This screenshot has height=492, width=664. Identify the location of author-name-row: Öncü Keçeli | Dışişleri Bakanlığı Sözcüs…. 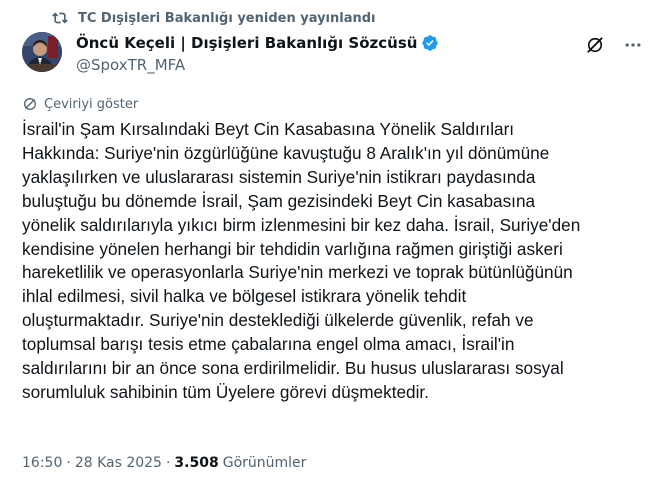
(257, 43).